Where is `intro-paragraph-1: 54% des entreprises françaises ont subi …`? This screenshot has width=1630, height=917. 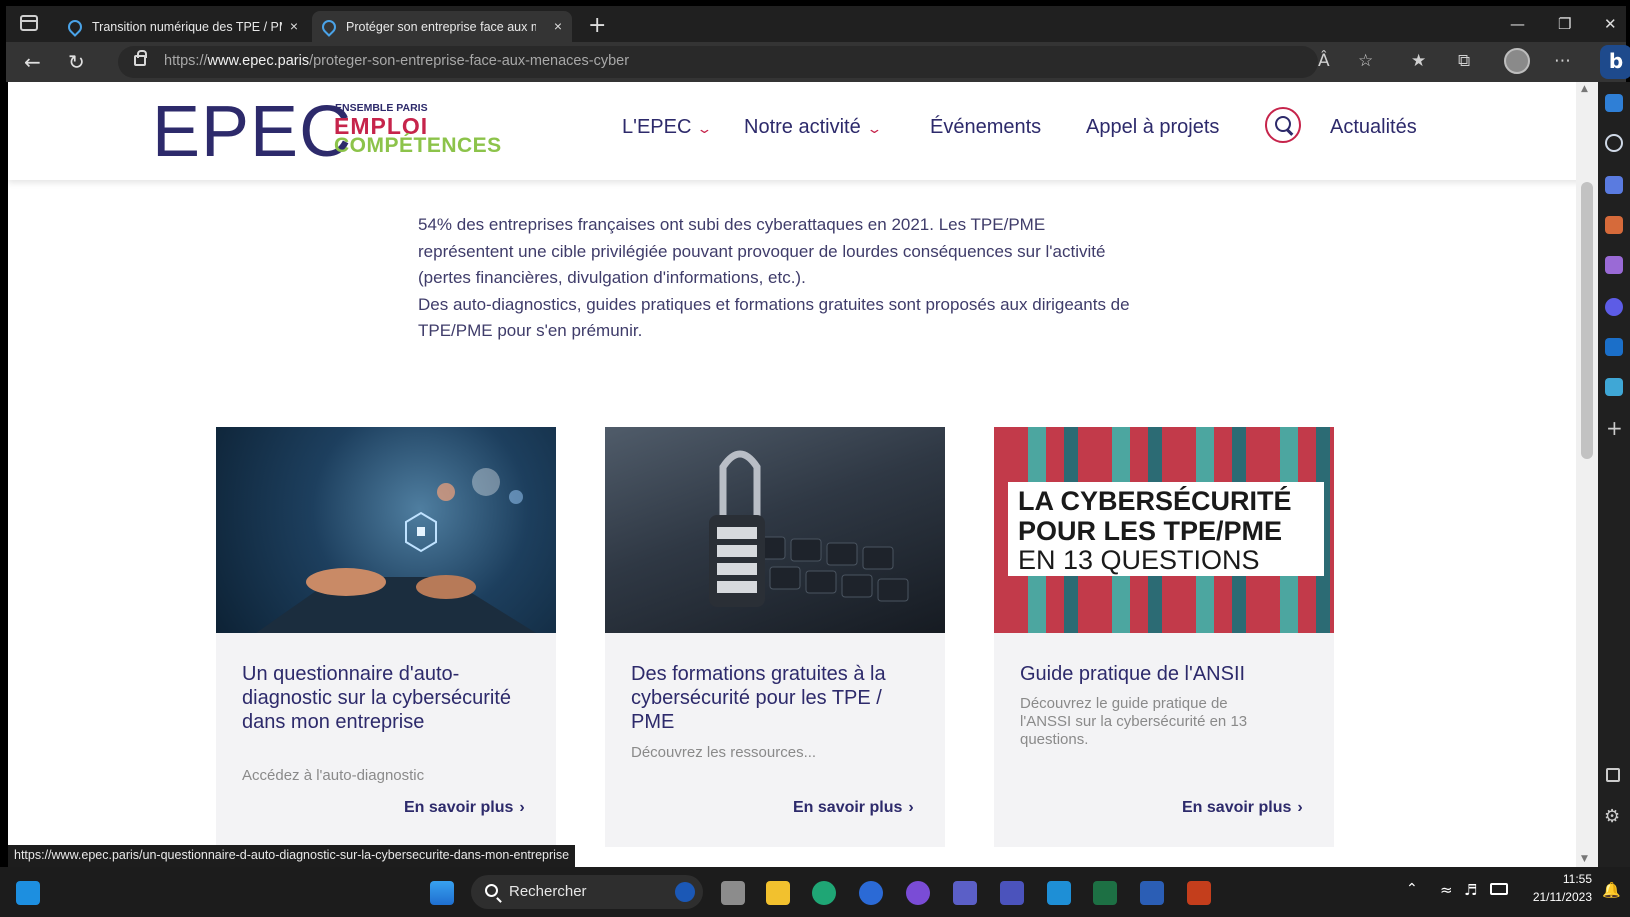
intro-paragraph-1: 54% des entreprises françaises ont subi … is located at coordinates (762, 251).